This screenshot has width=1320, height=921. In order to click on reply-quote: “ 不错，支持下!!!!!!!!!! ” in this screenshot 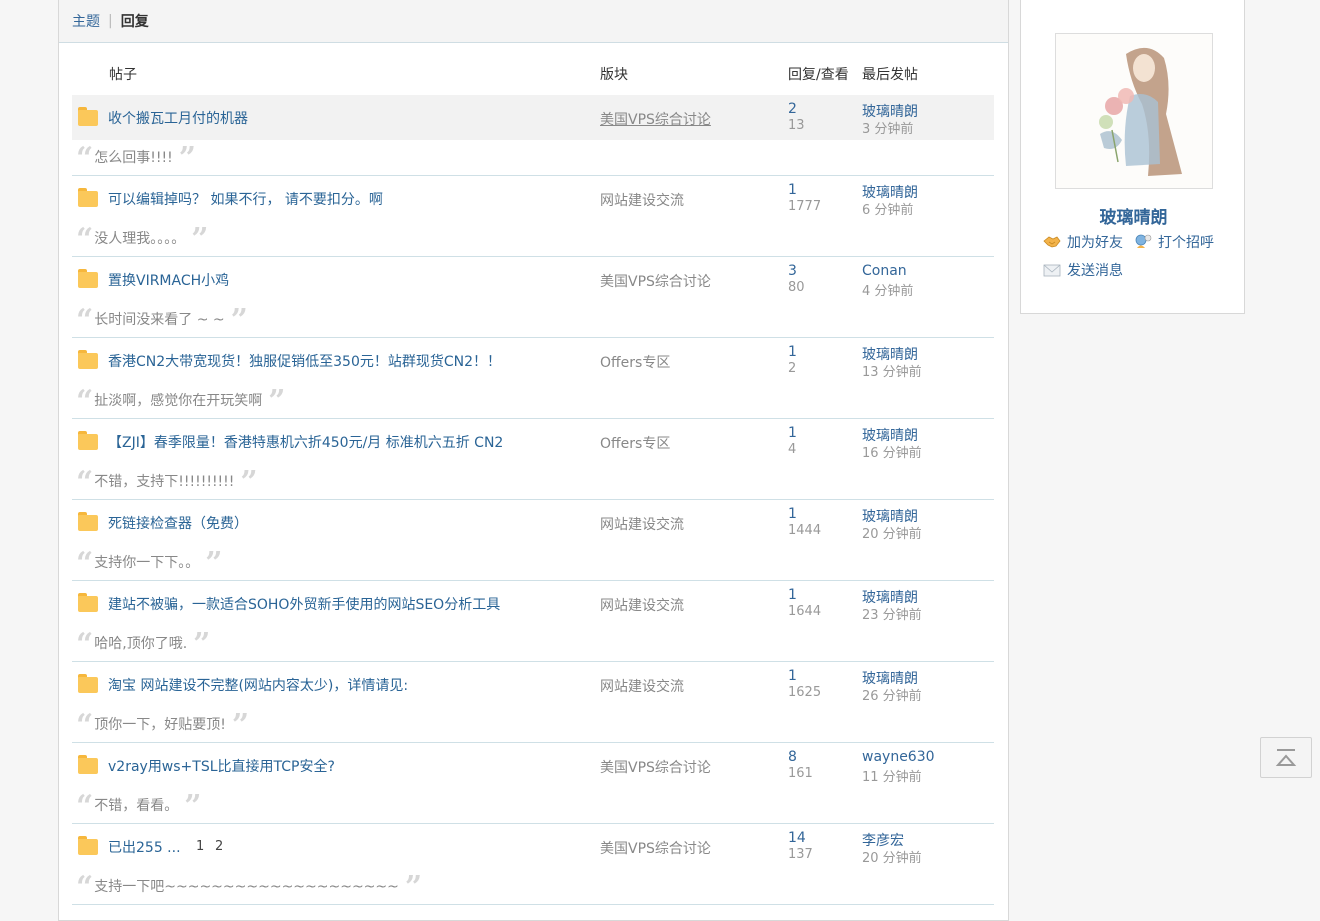, I will do `click(167, 482)`.